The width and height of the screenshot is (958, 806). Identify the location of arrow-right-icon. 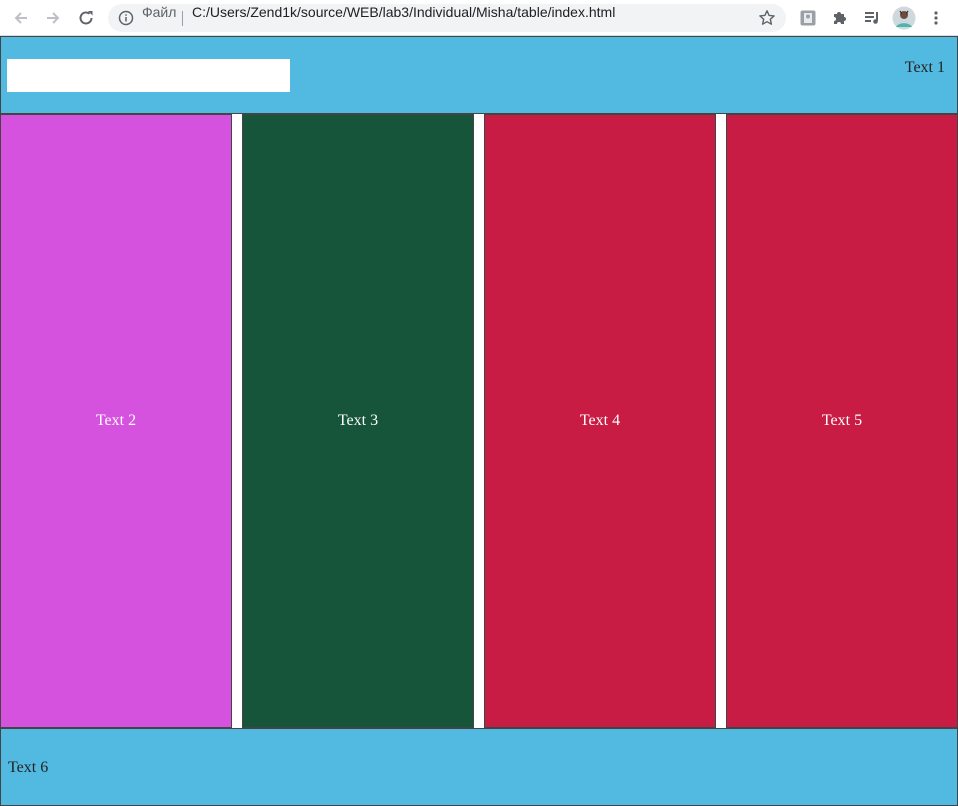
(53, 18).